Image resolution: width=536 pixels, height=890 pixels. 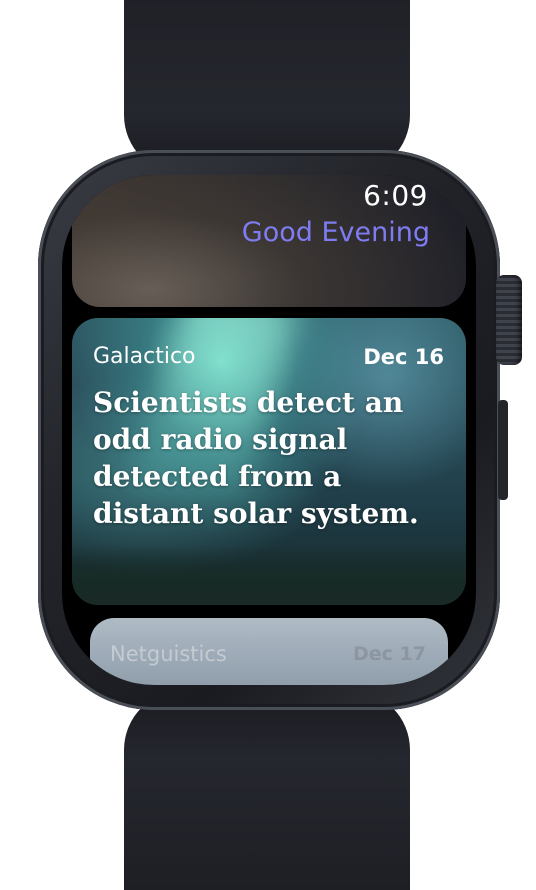 I want to click on greeting-text: Good Evening, so click(x=335, y=232).